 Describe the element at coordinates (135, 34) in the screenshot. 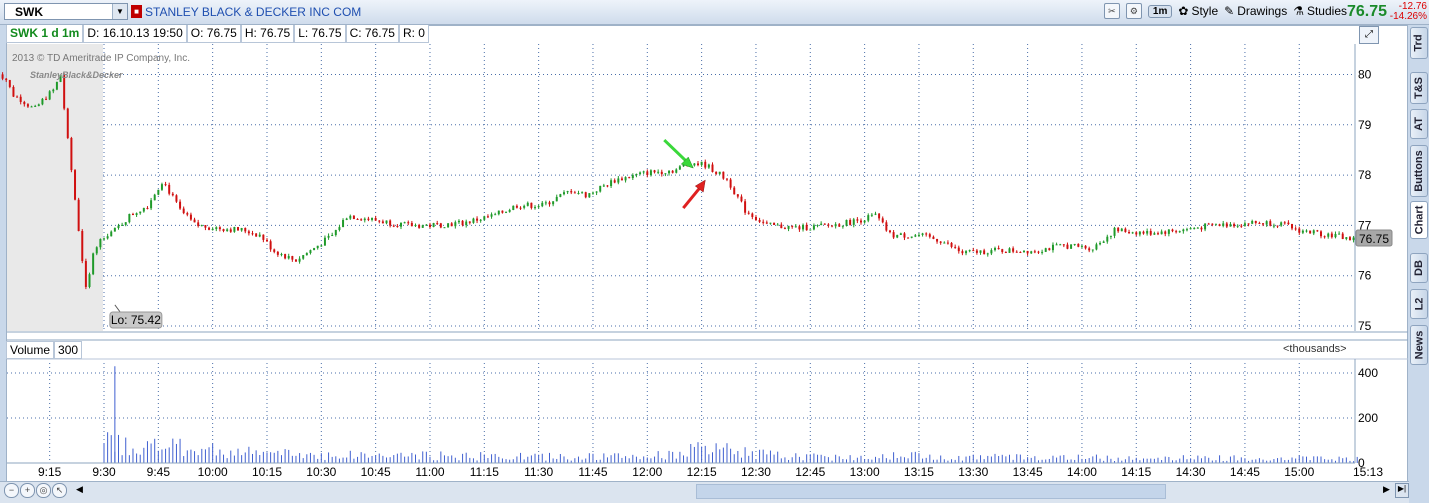

I see `info-date: D: 16.10.13 19:50` at that location.